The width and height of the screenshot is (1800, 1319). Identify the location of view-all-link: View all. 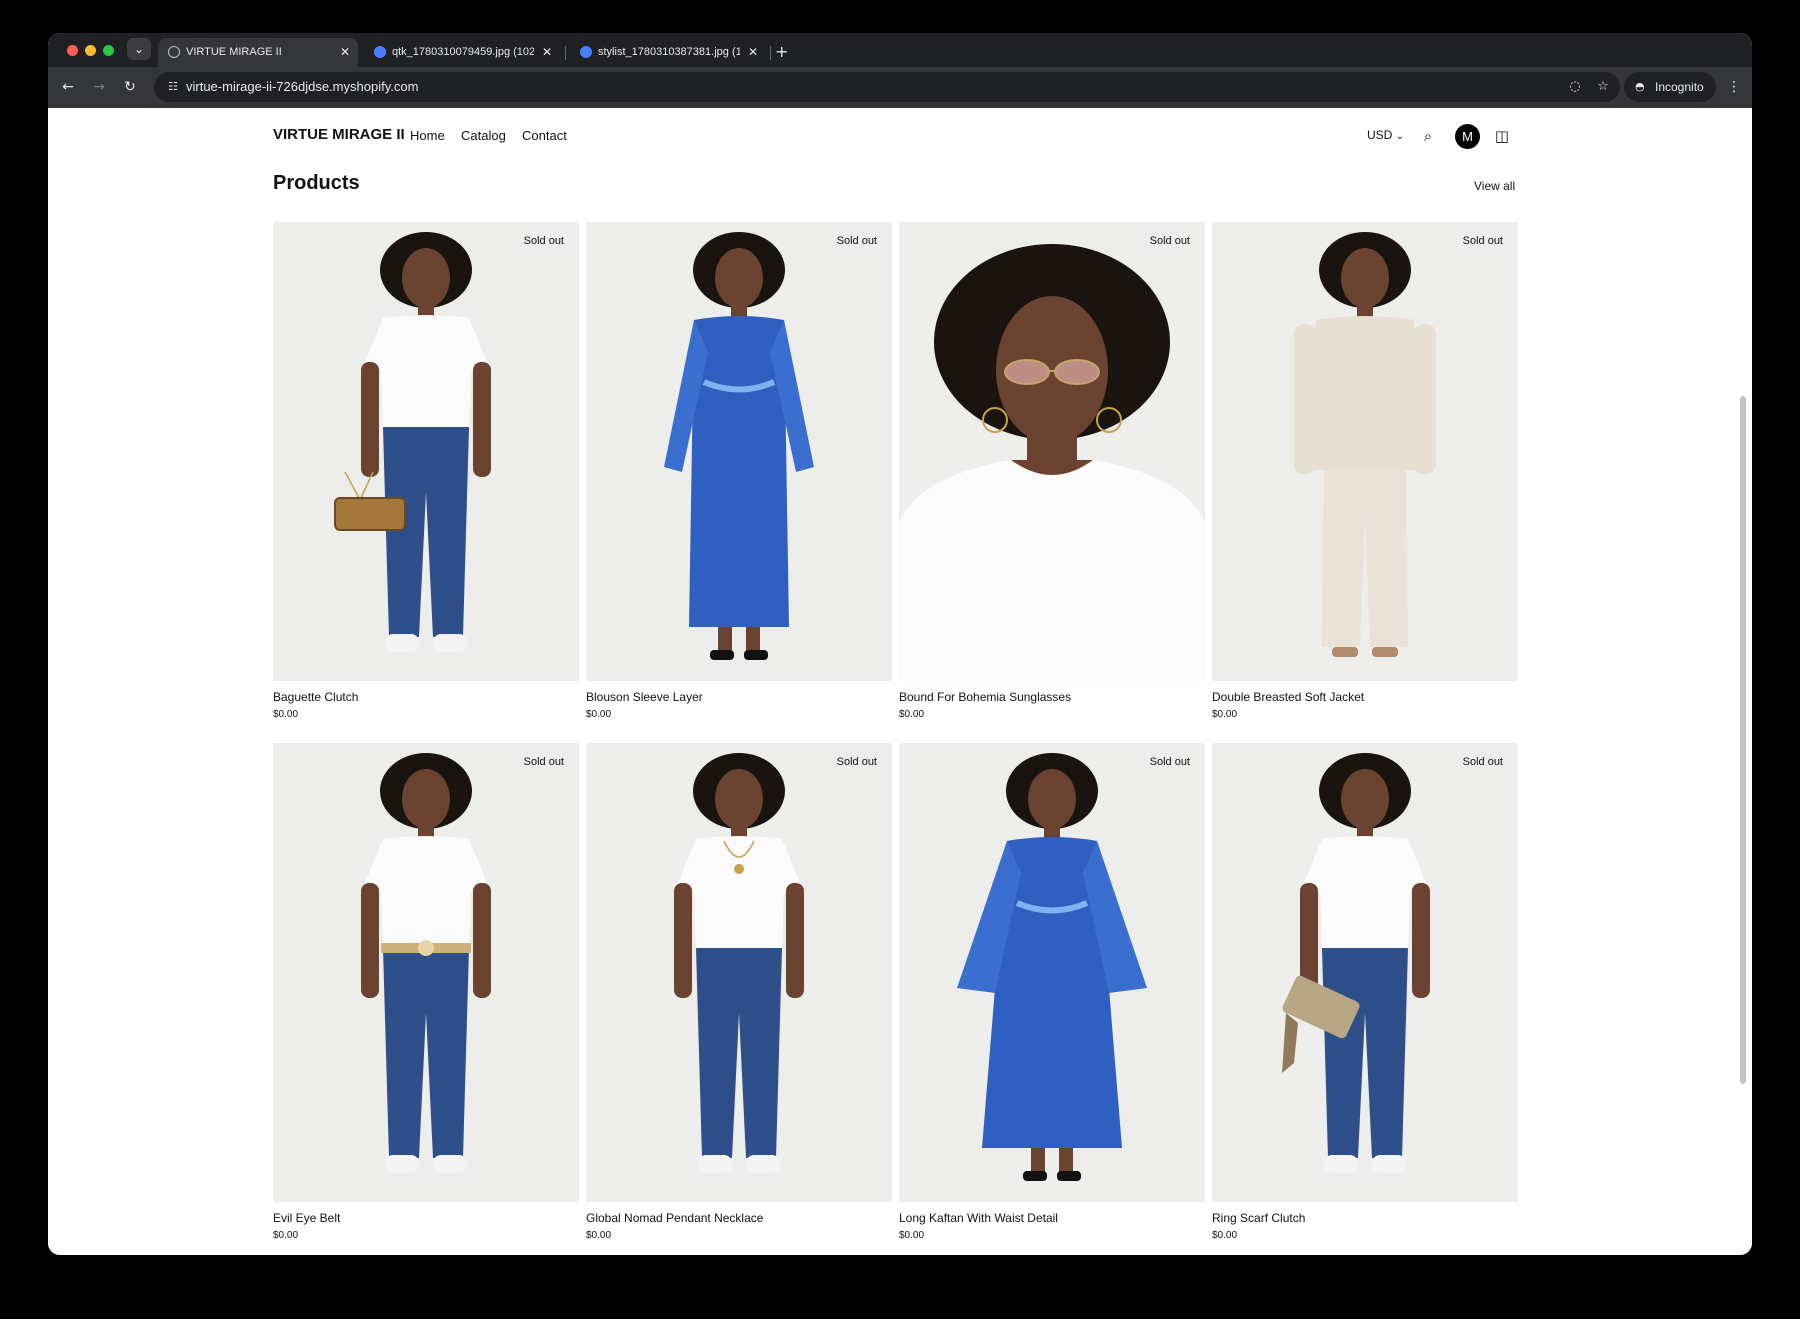
(1494, 186).